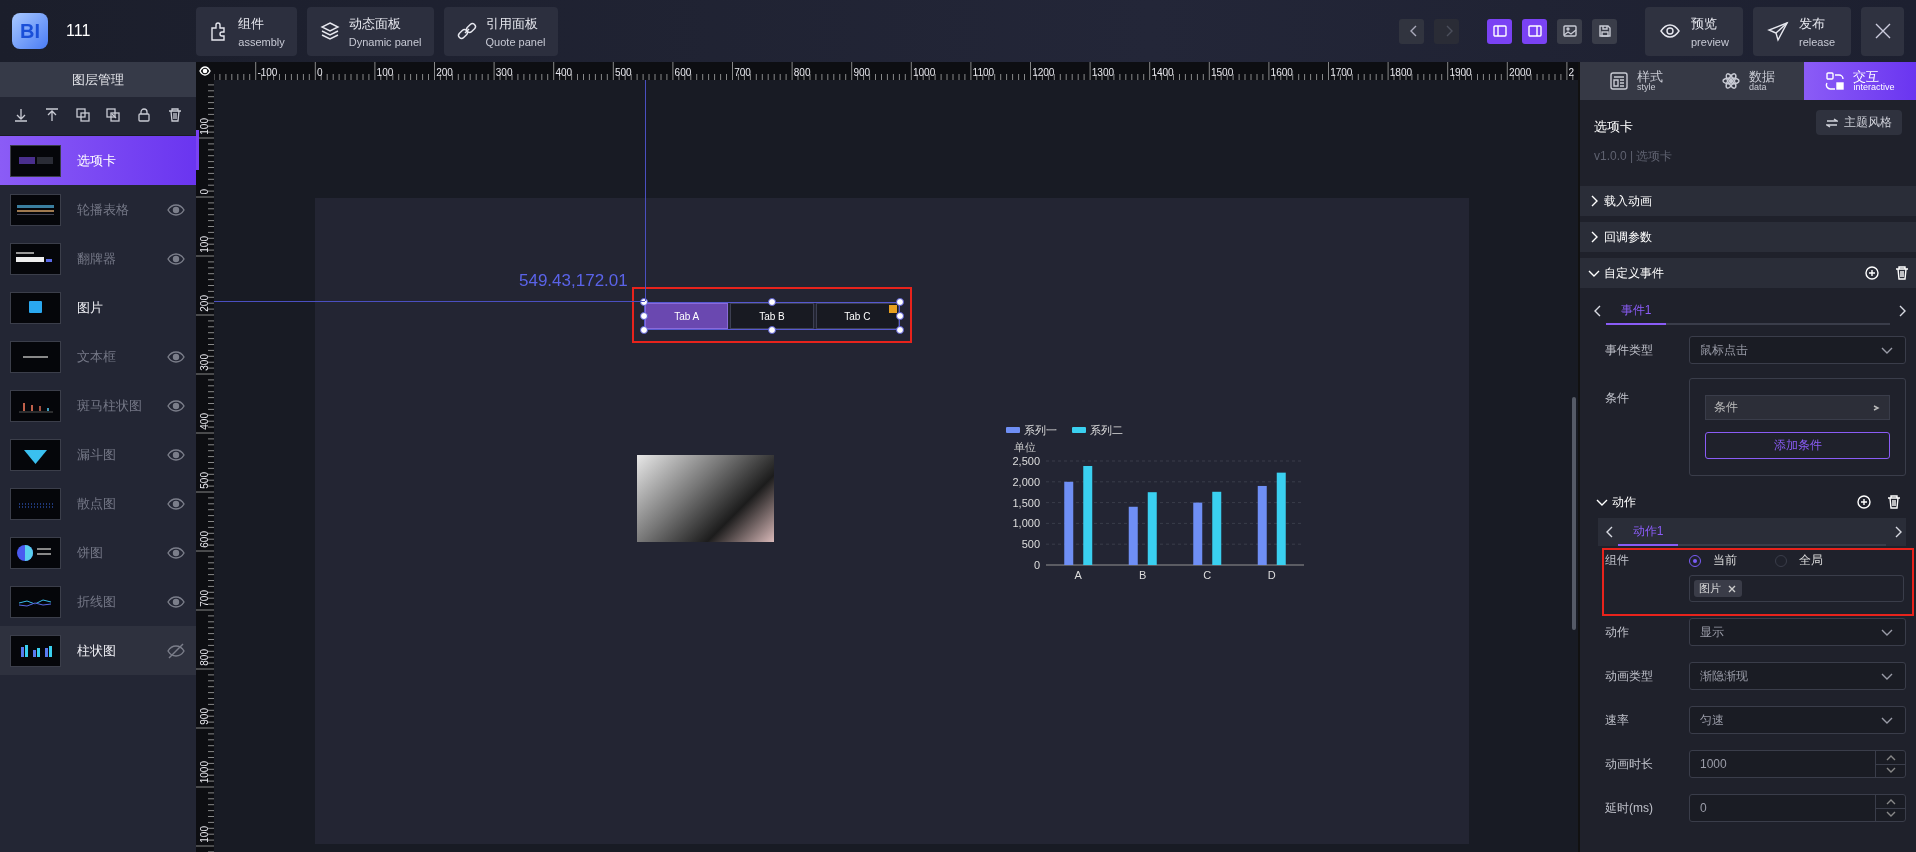  What do you see at coordinates (466, 31) in the screenshot?
I see `link-icon` at bounding box center [466, 31].